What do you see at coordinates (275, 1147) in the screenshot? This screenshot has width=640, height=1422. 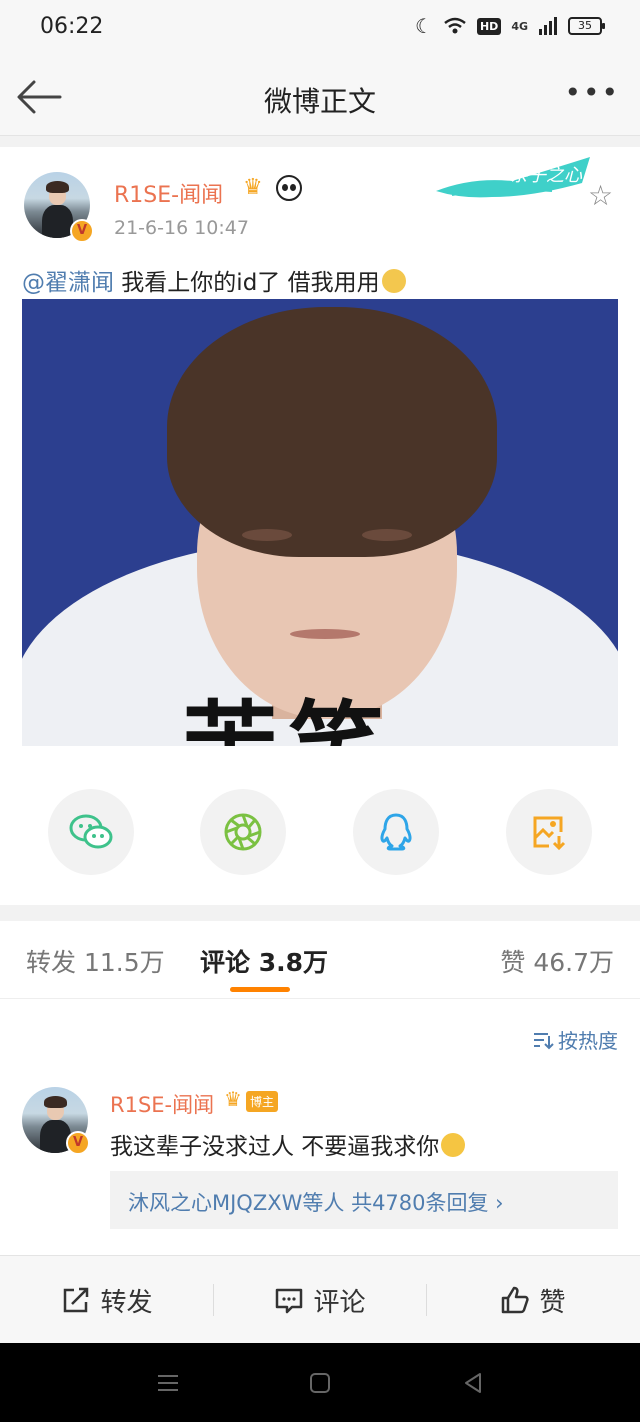 I see `comment-body: 我这辈子没求过人 不要逼我求你` at bounding box center [275, 1147].